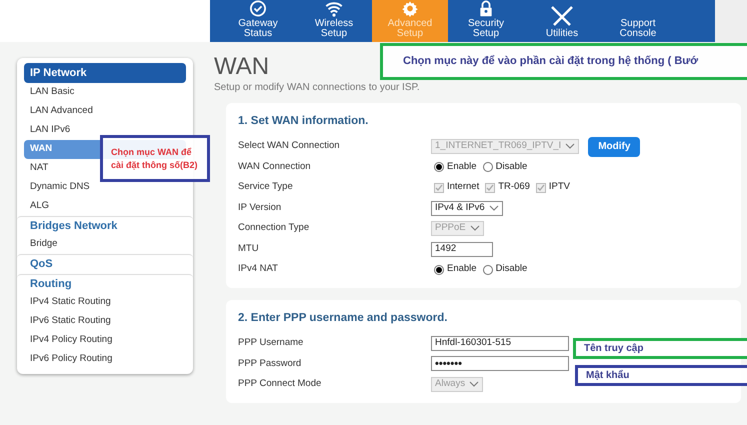  What do you see at coordinates (486, 21) in the screenshot?
I see `nav-tab: Security Setup` at bounding box center [486, 21].